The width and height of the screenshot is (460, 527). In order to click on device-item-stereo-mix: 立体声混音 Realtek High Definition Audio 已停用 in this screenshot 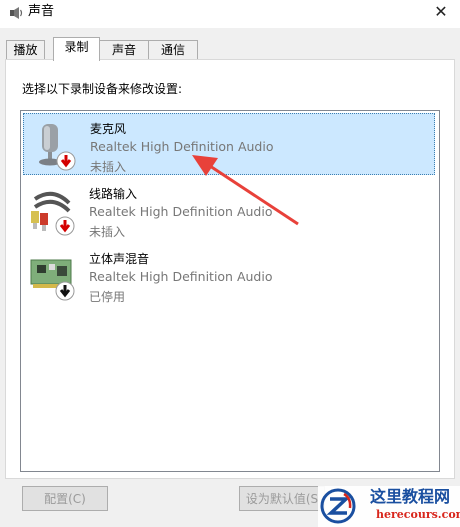, I will do `click(229, 275)`.